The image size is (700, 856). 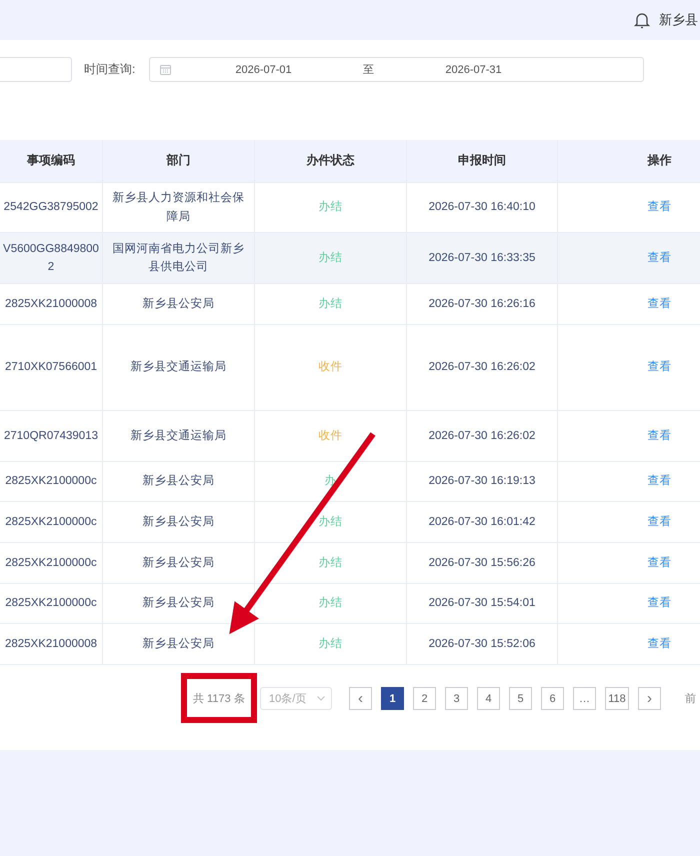 I want to click on table-cell: V5600GG88498002, so click(x=51, y=258).